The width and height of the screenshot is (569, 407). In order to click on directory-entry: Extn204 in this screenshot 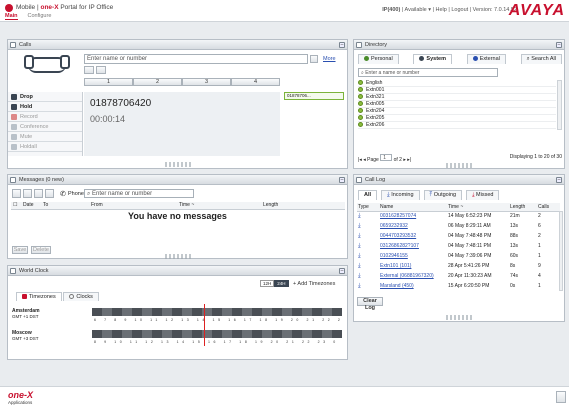, I will do `click(457, 111)`.